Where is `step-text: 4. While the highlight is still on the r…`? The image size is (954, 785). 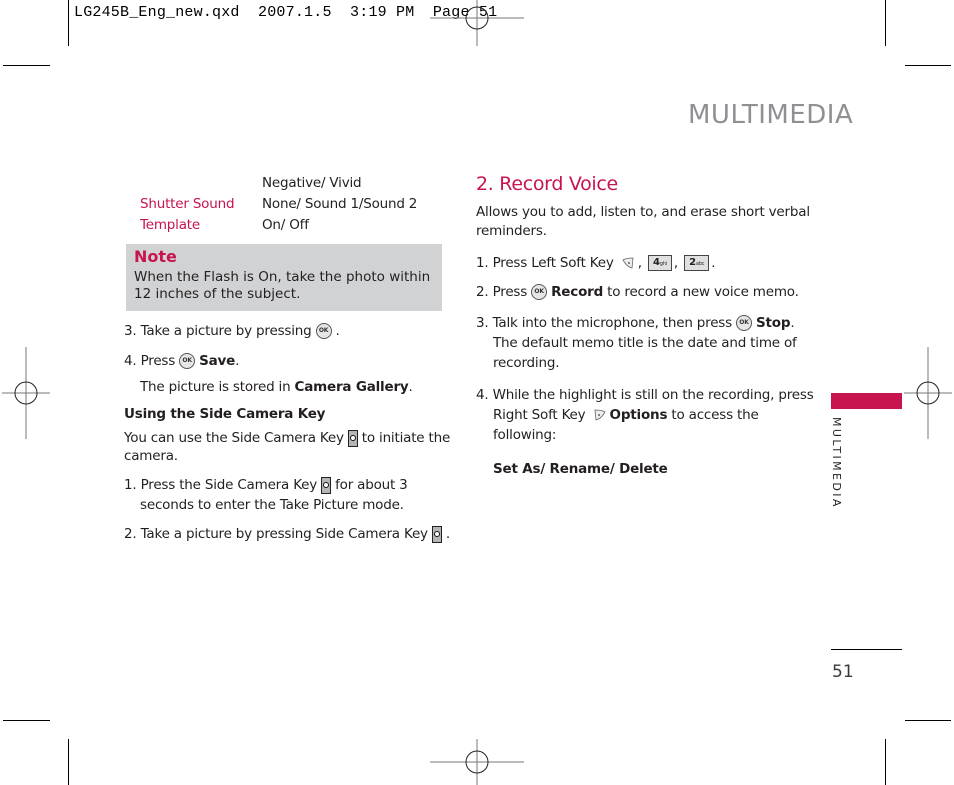
step-text: 4. While the highlight is still on the r… is located at coordinates (645, 395).